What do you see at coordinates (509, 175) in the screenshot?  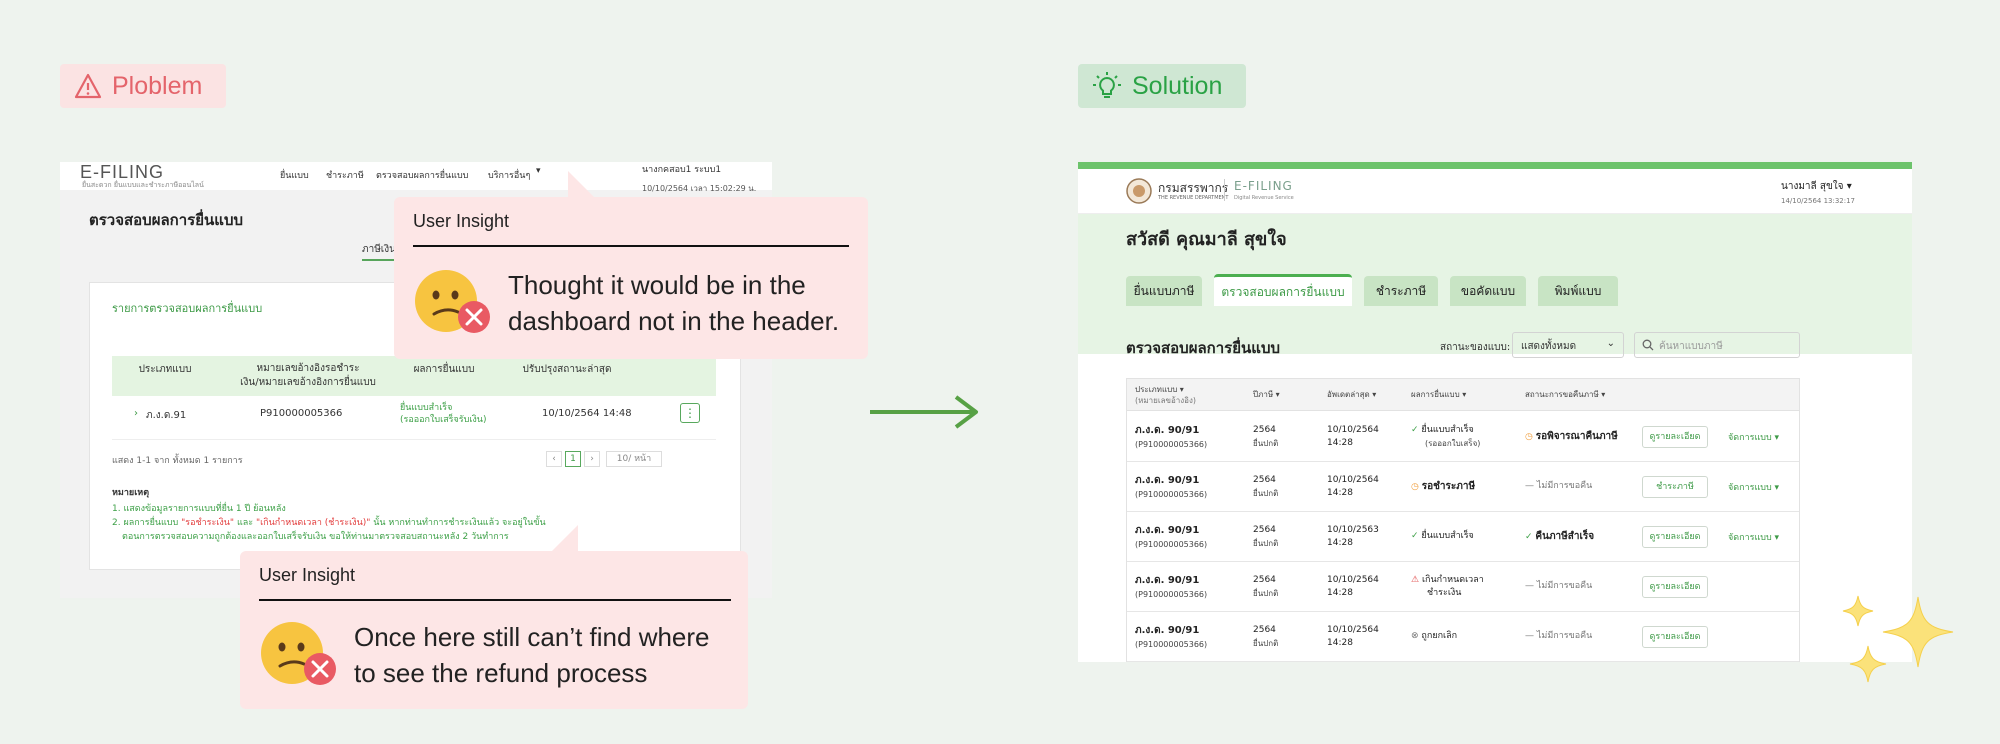 I see `old-nav-more: บริการอื่นๆ` at bounding box center [509, 175].